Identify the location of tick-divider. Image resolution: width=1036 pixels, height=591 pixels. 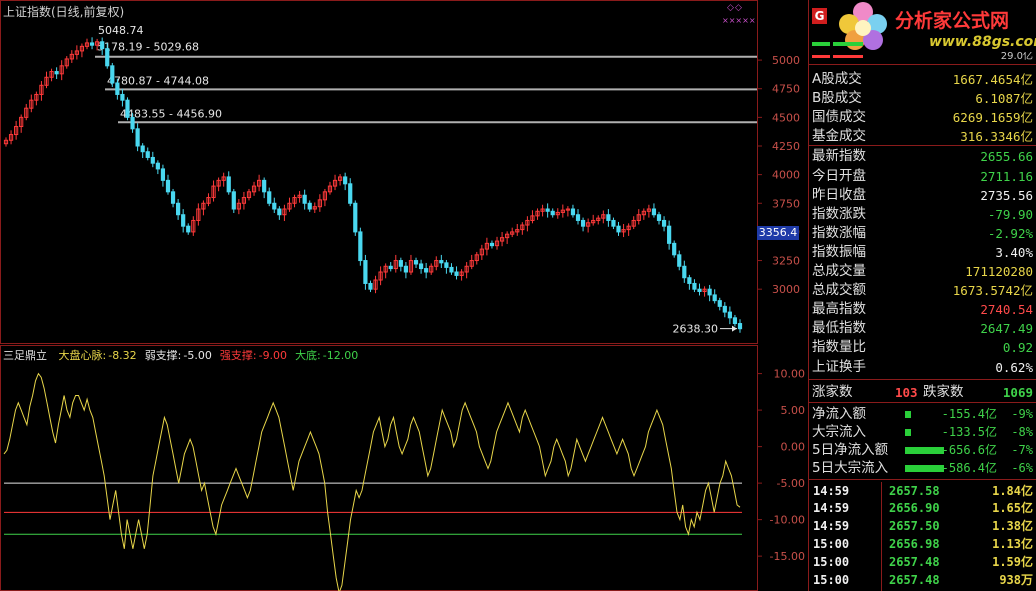
(881, 536).